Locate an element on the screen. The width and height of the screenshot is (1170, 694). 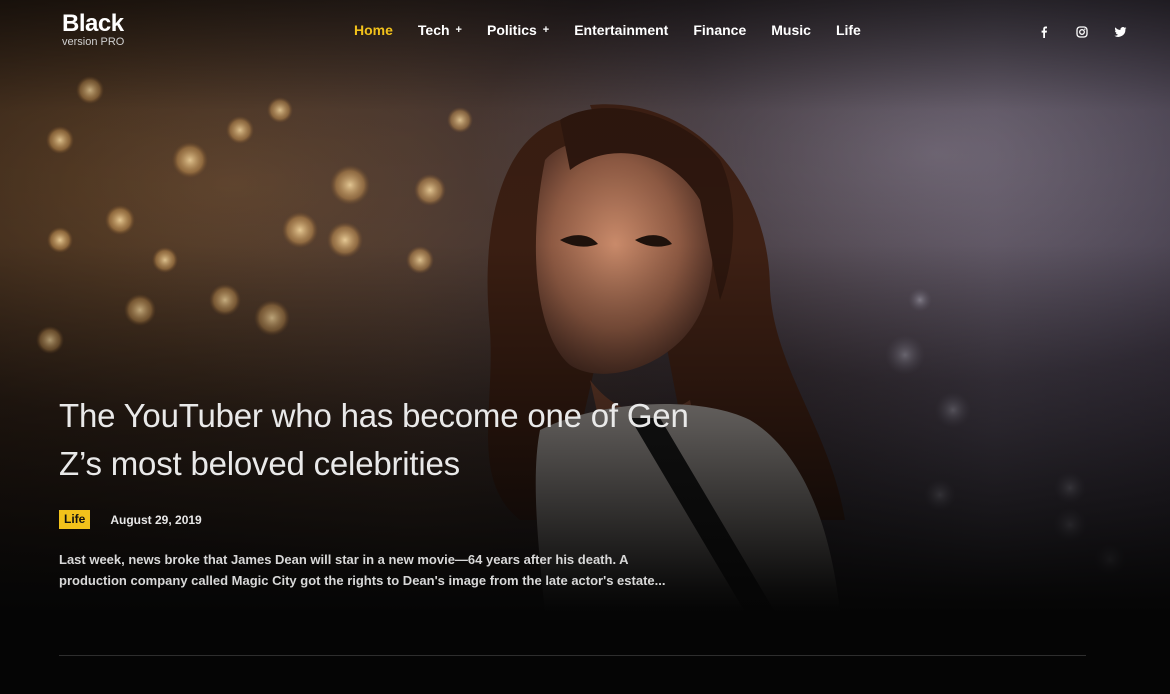
article-meta: Life August 29, 2019 is located at coordinates (130, 519).